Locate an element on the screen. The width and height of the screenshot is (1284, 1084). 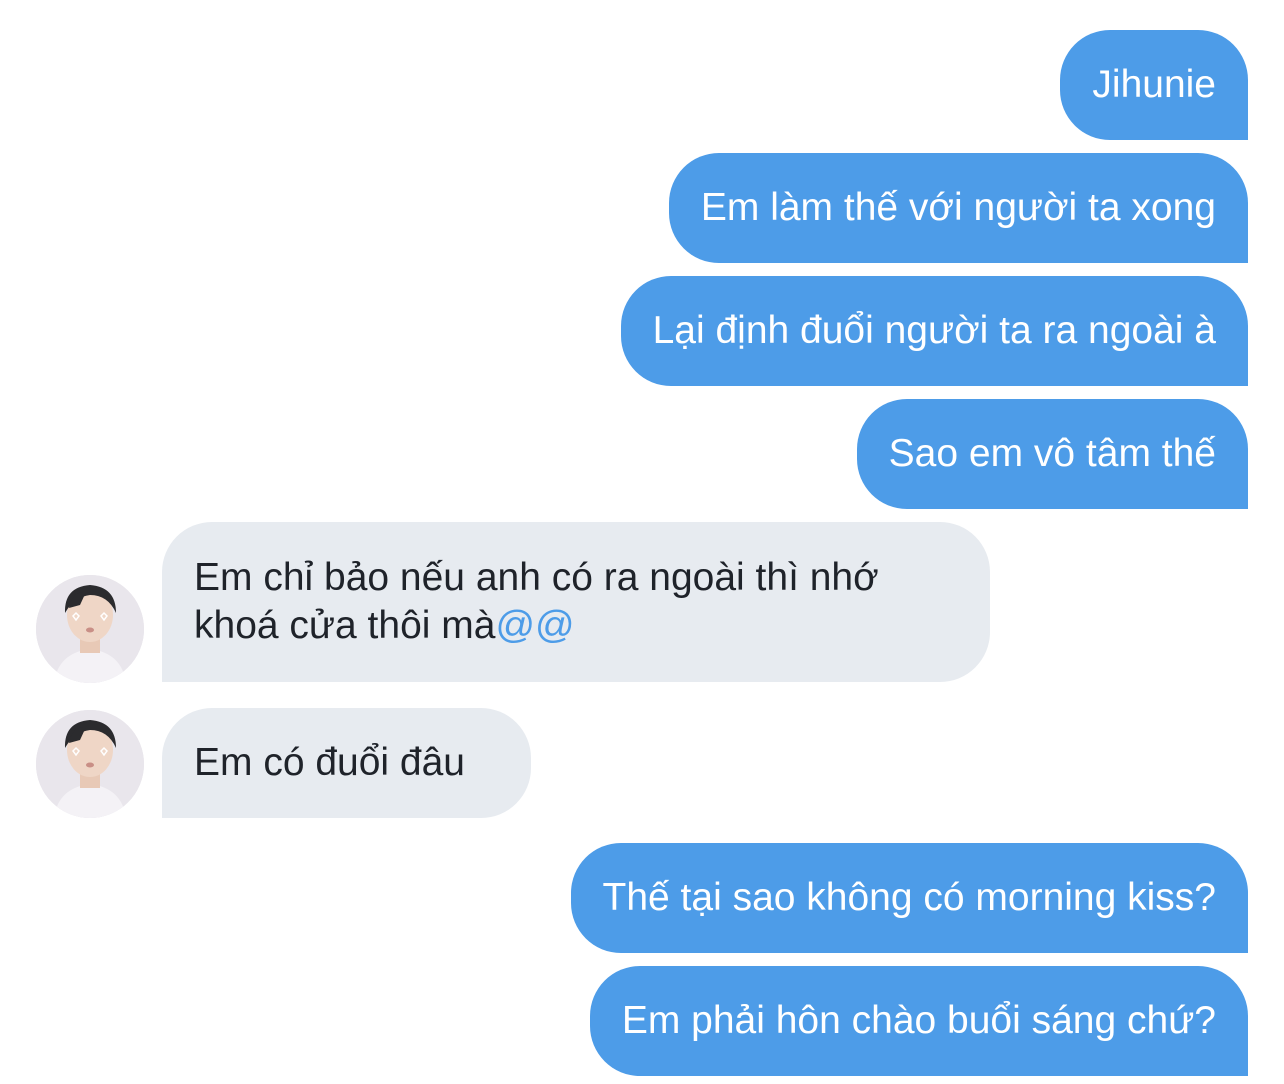
mention-text: @@ is located at coordinates (535, 625).